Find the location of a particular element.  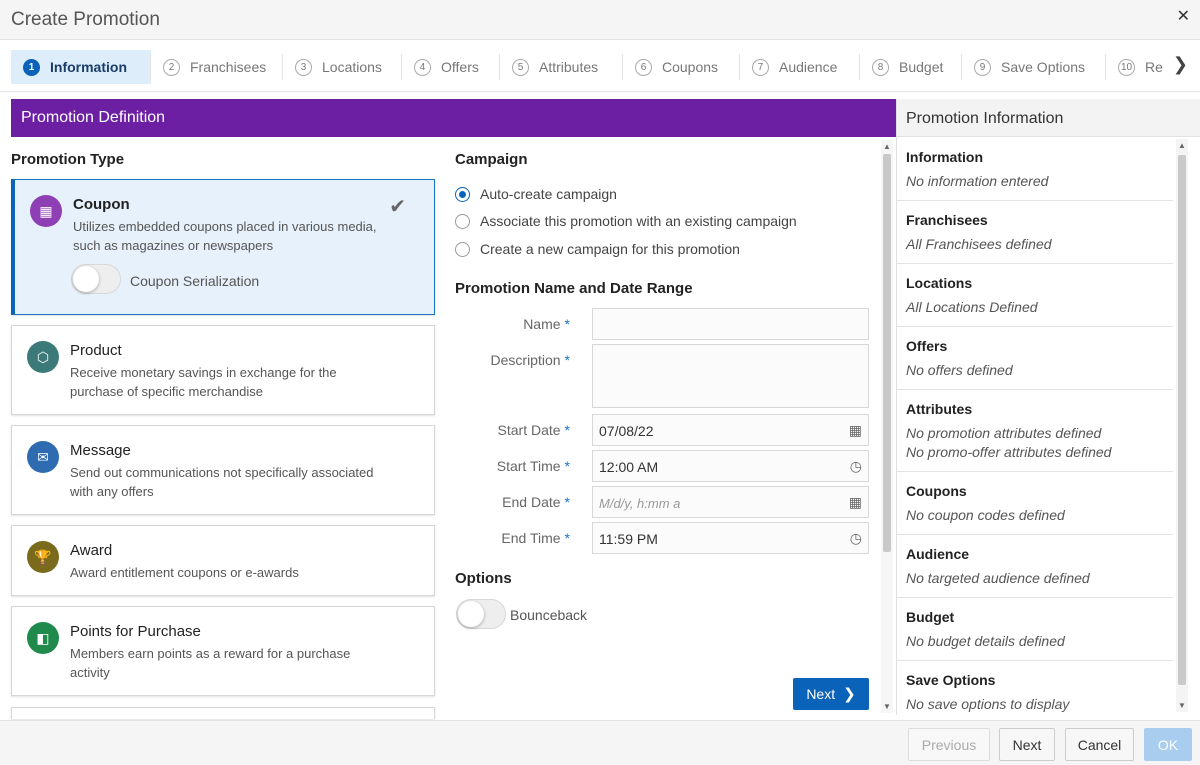

info-section-value: No budget details defined is located at coordinates (985, 641).